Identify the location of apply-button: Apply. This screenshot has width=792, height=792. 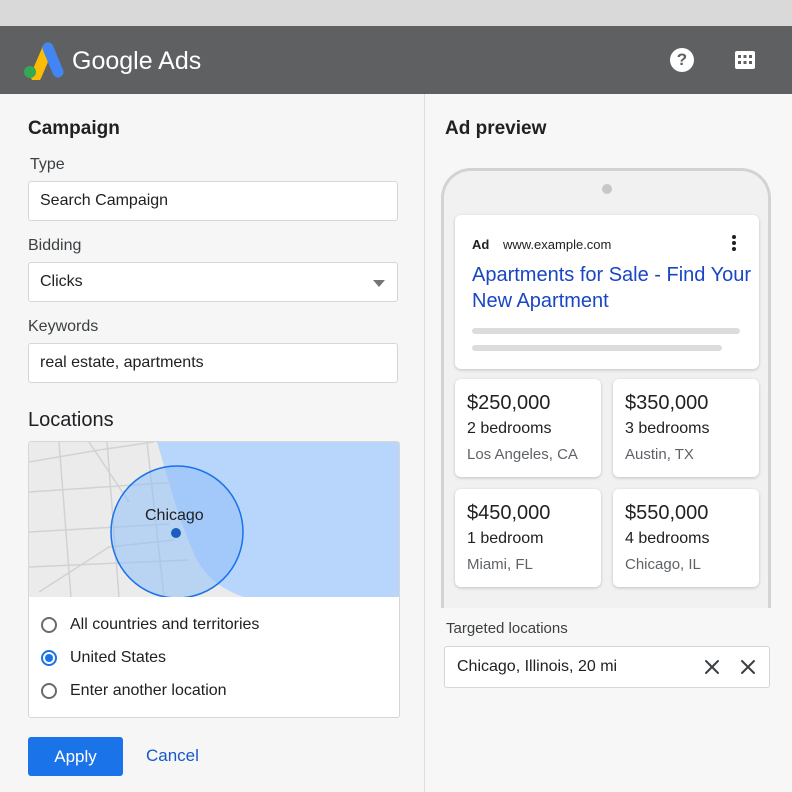
(75, 756).